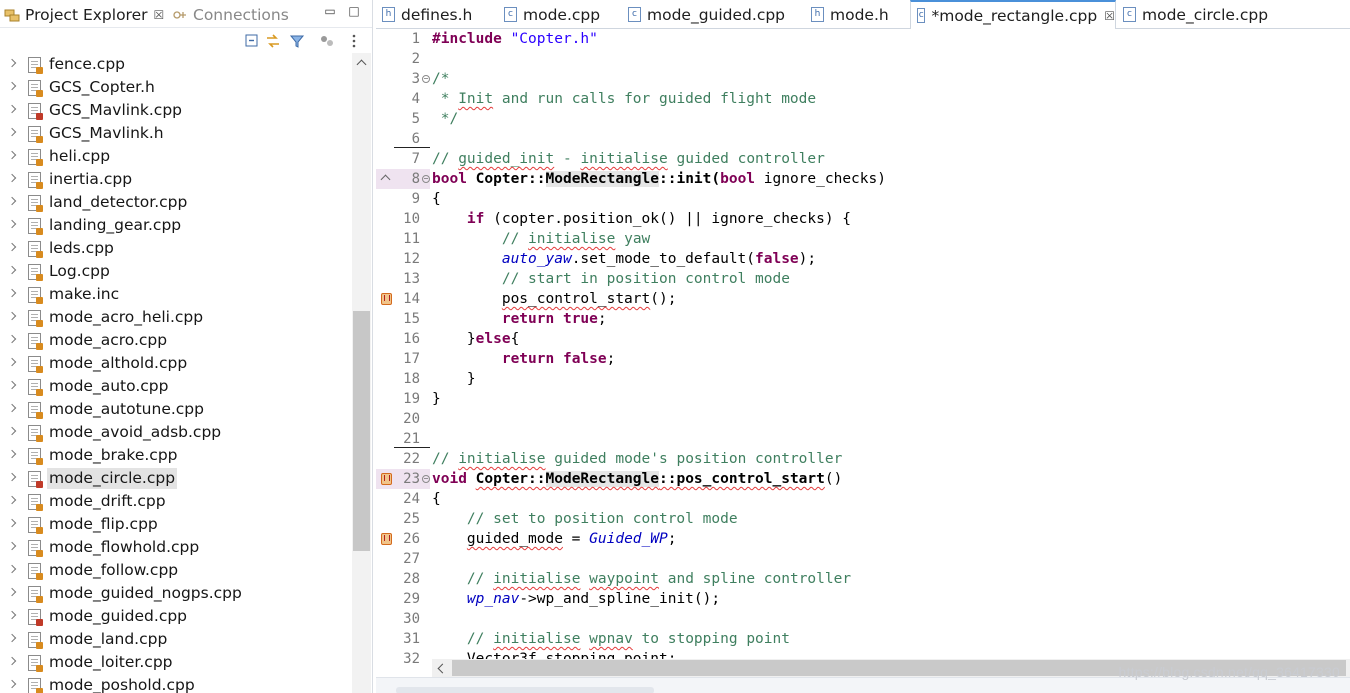 The image size is (1350, 693). Describe the element at coordinates (176, 87) in the screenshot. I see `tree-item: GCS_Copter.h` at that location.